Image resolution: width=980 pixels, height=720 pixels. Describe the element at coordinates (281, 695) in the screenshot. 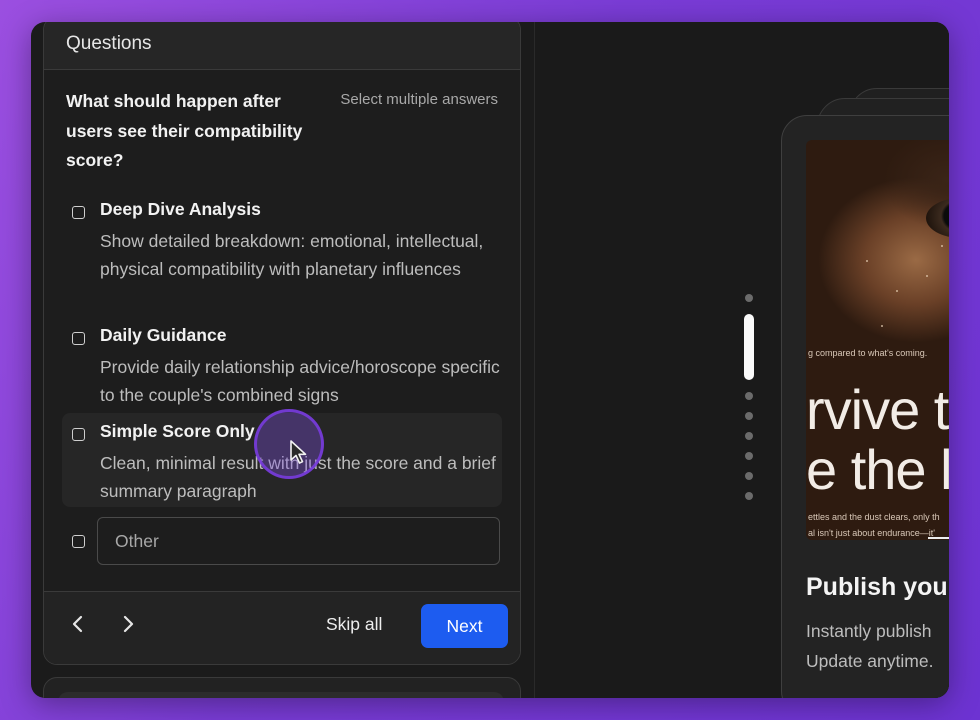

I see `secondary-panel-inner` at that location.